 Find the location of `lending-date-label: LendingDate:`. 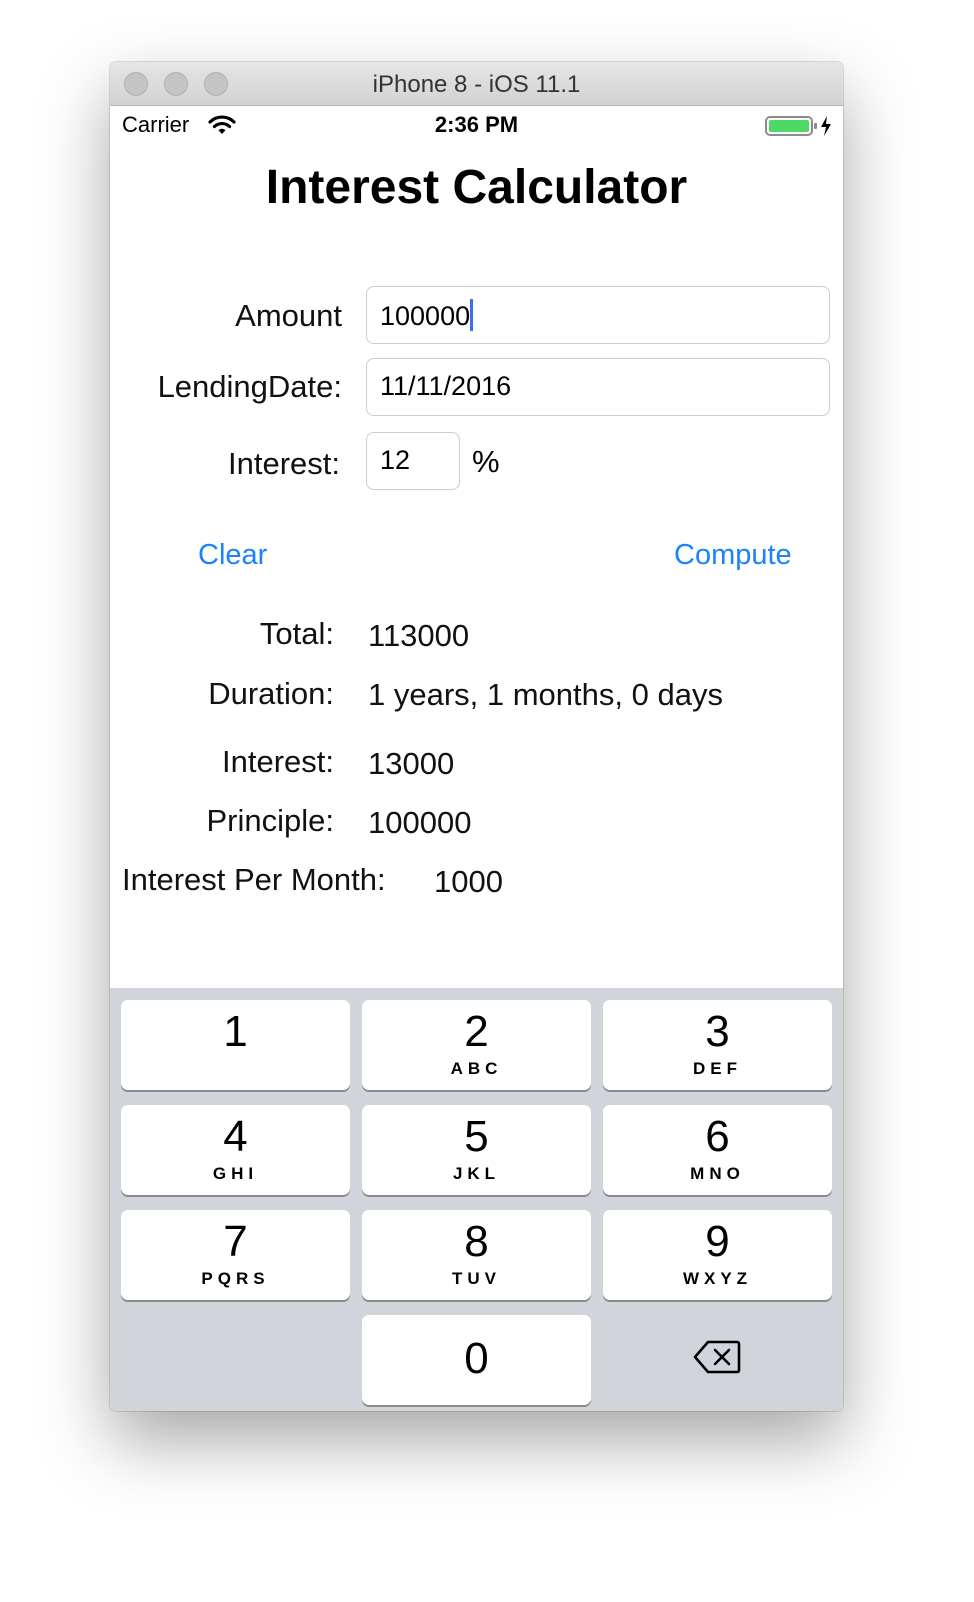

lending-date-label: LendingDate: is located at coordinates (249, 386).